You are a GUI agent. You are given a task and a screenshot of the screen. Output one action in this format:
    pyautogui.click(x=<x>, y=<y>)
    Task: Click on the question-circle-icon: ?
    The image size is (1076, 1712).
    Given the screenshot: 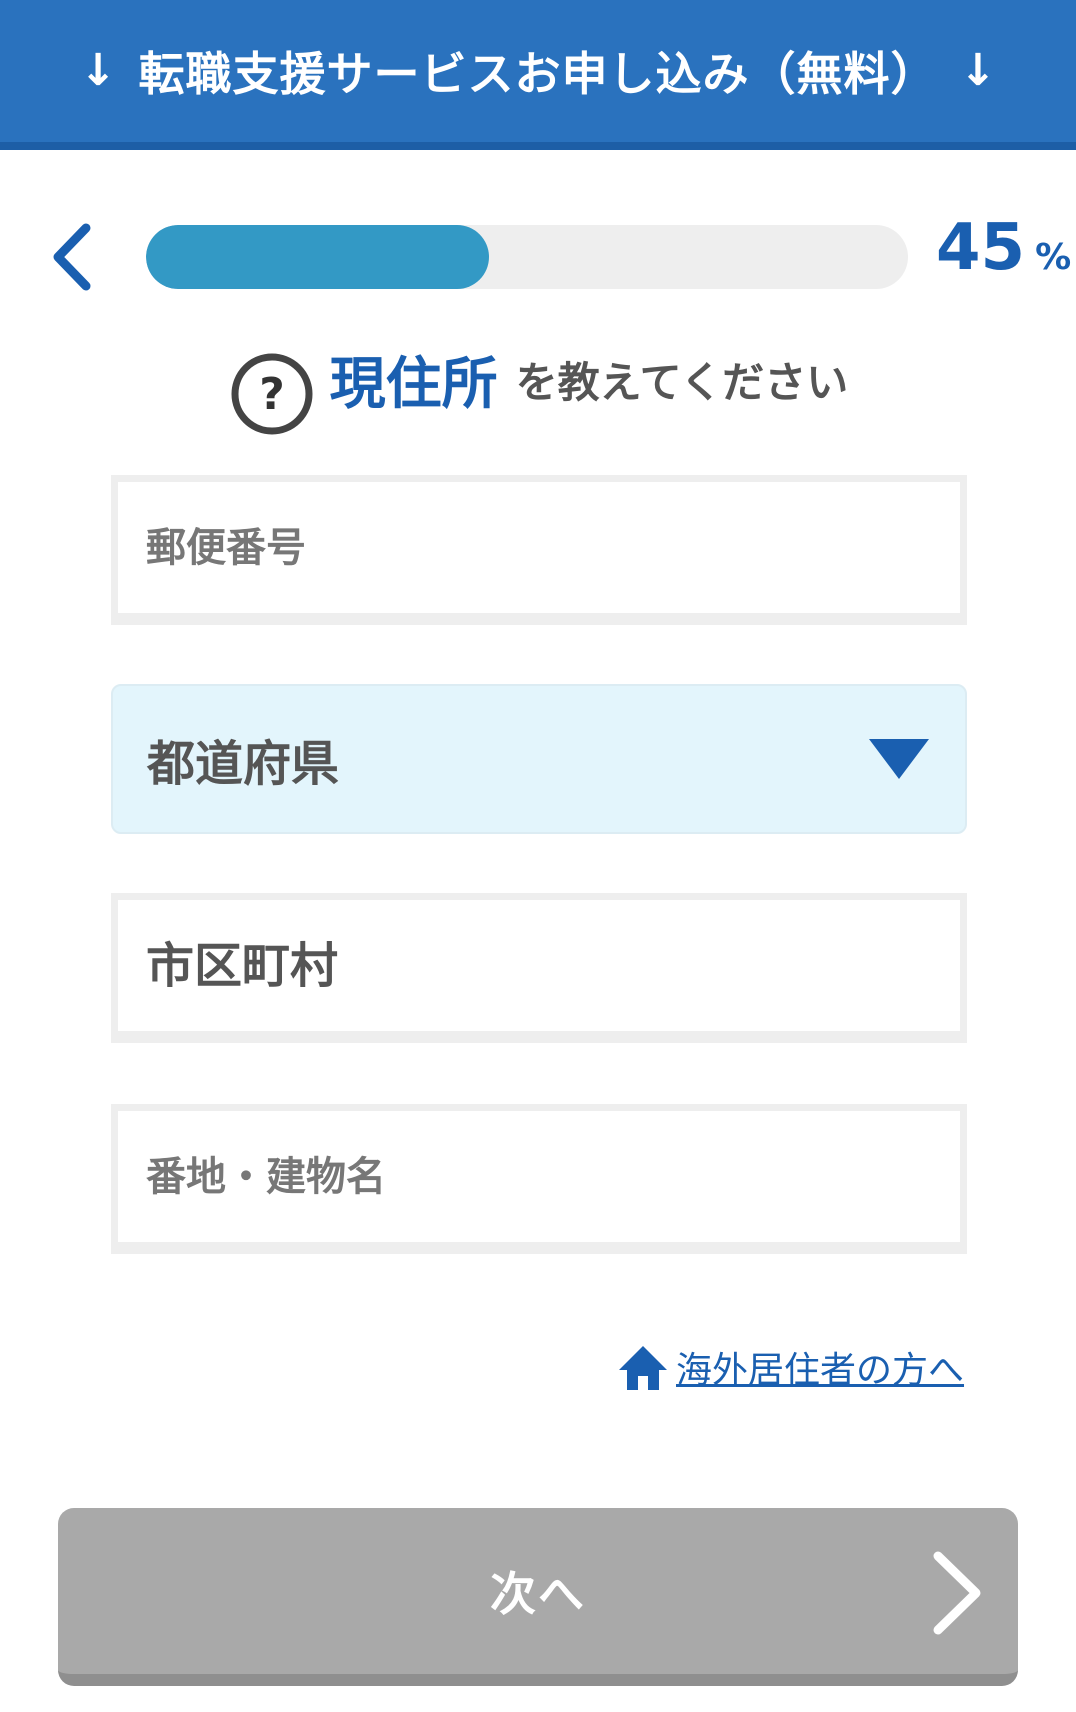 What is the action you would take?
    pyautogui.click(x=272, y=394)
    